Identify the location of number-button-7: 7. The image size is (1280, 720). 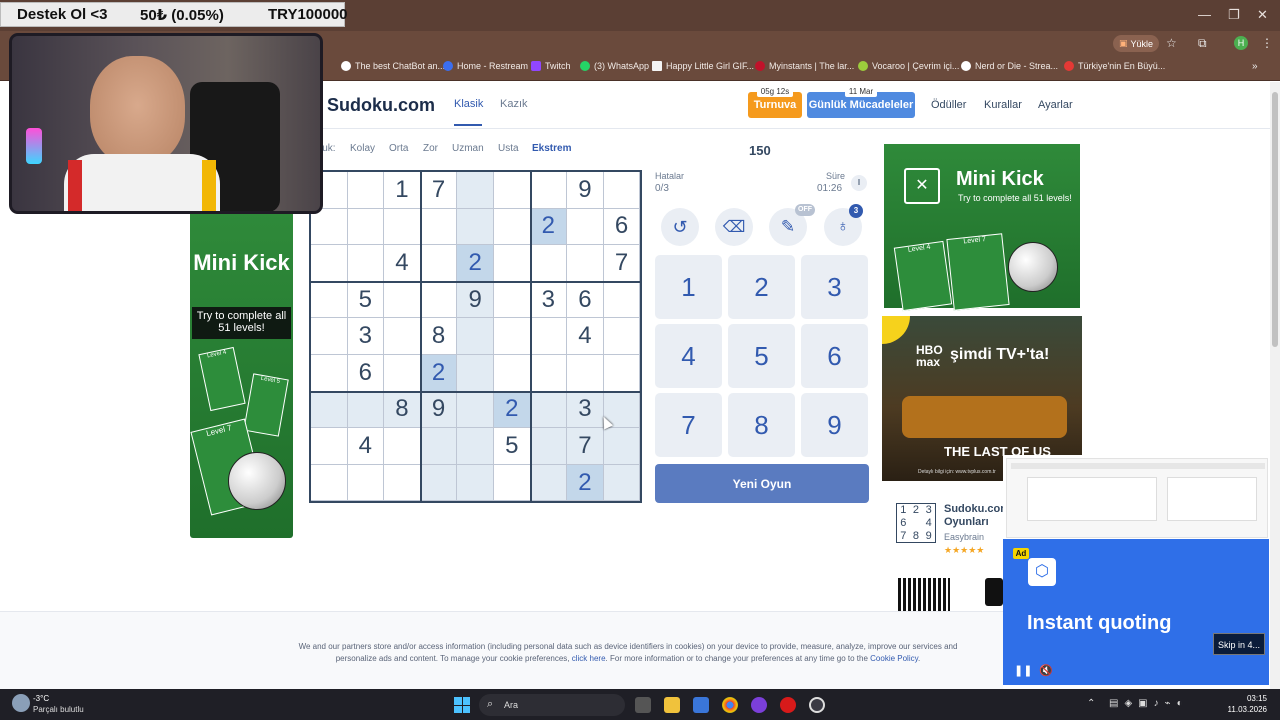
(688, 425).